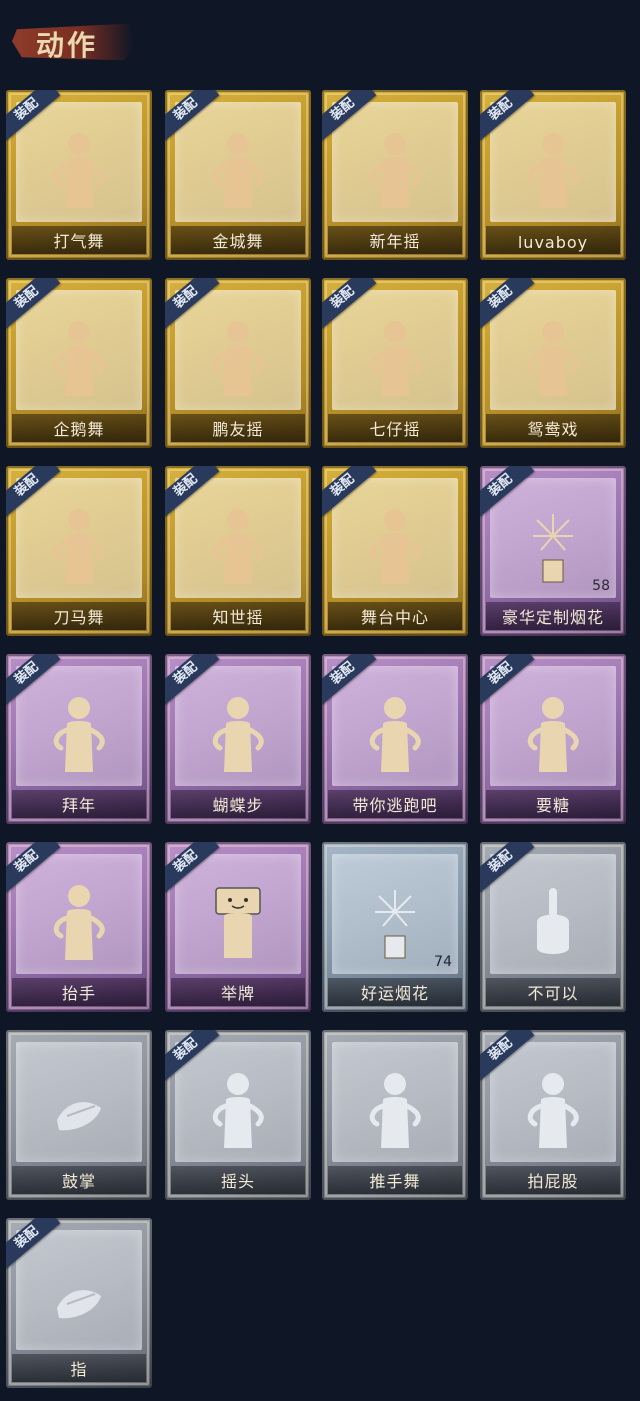 The image size is (640, 1401). I want to click on action-card: 刀马舞 装配, so click(79, 551).